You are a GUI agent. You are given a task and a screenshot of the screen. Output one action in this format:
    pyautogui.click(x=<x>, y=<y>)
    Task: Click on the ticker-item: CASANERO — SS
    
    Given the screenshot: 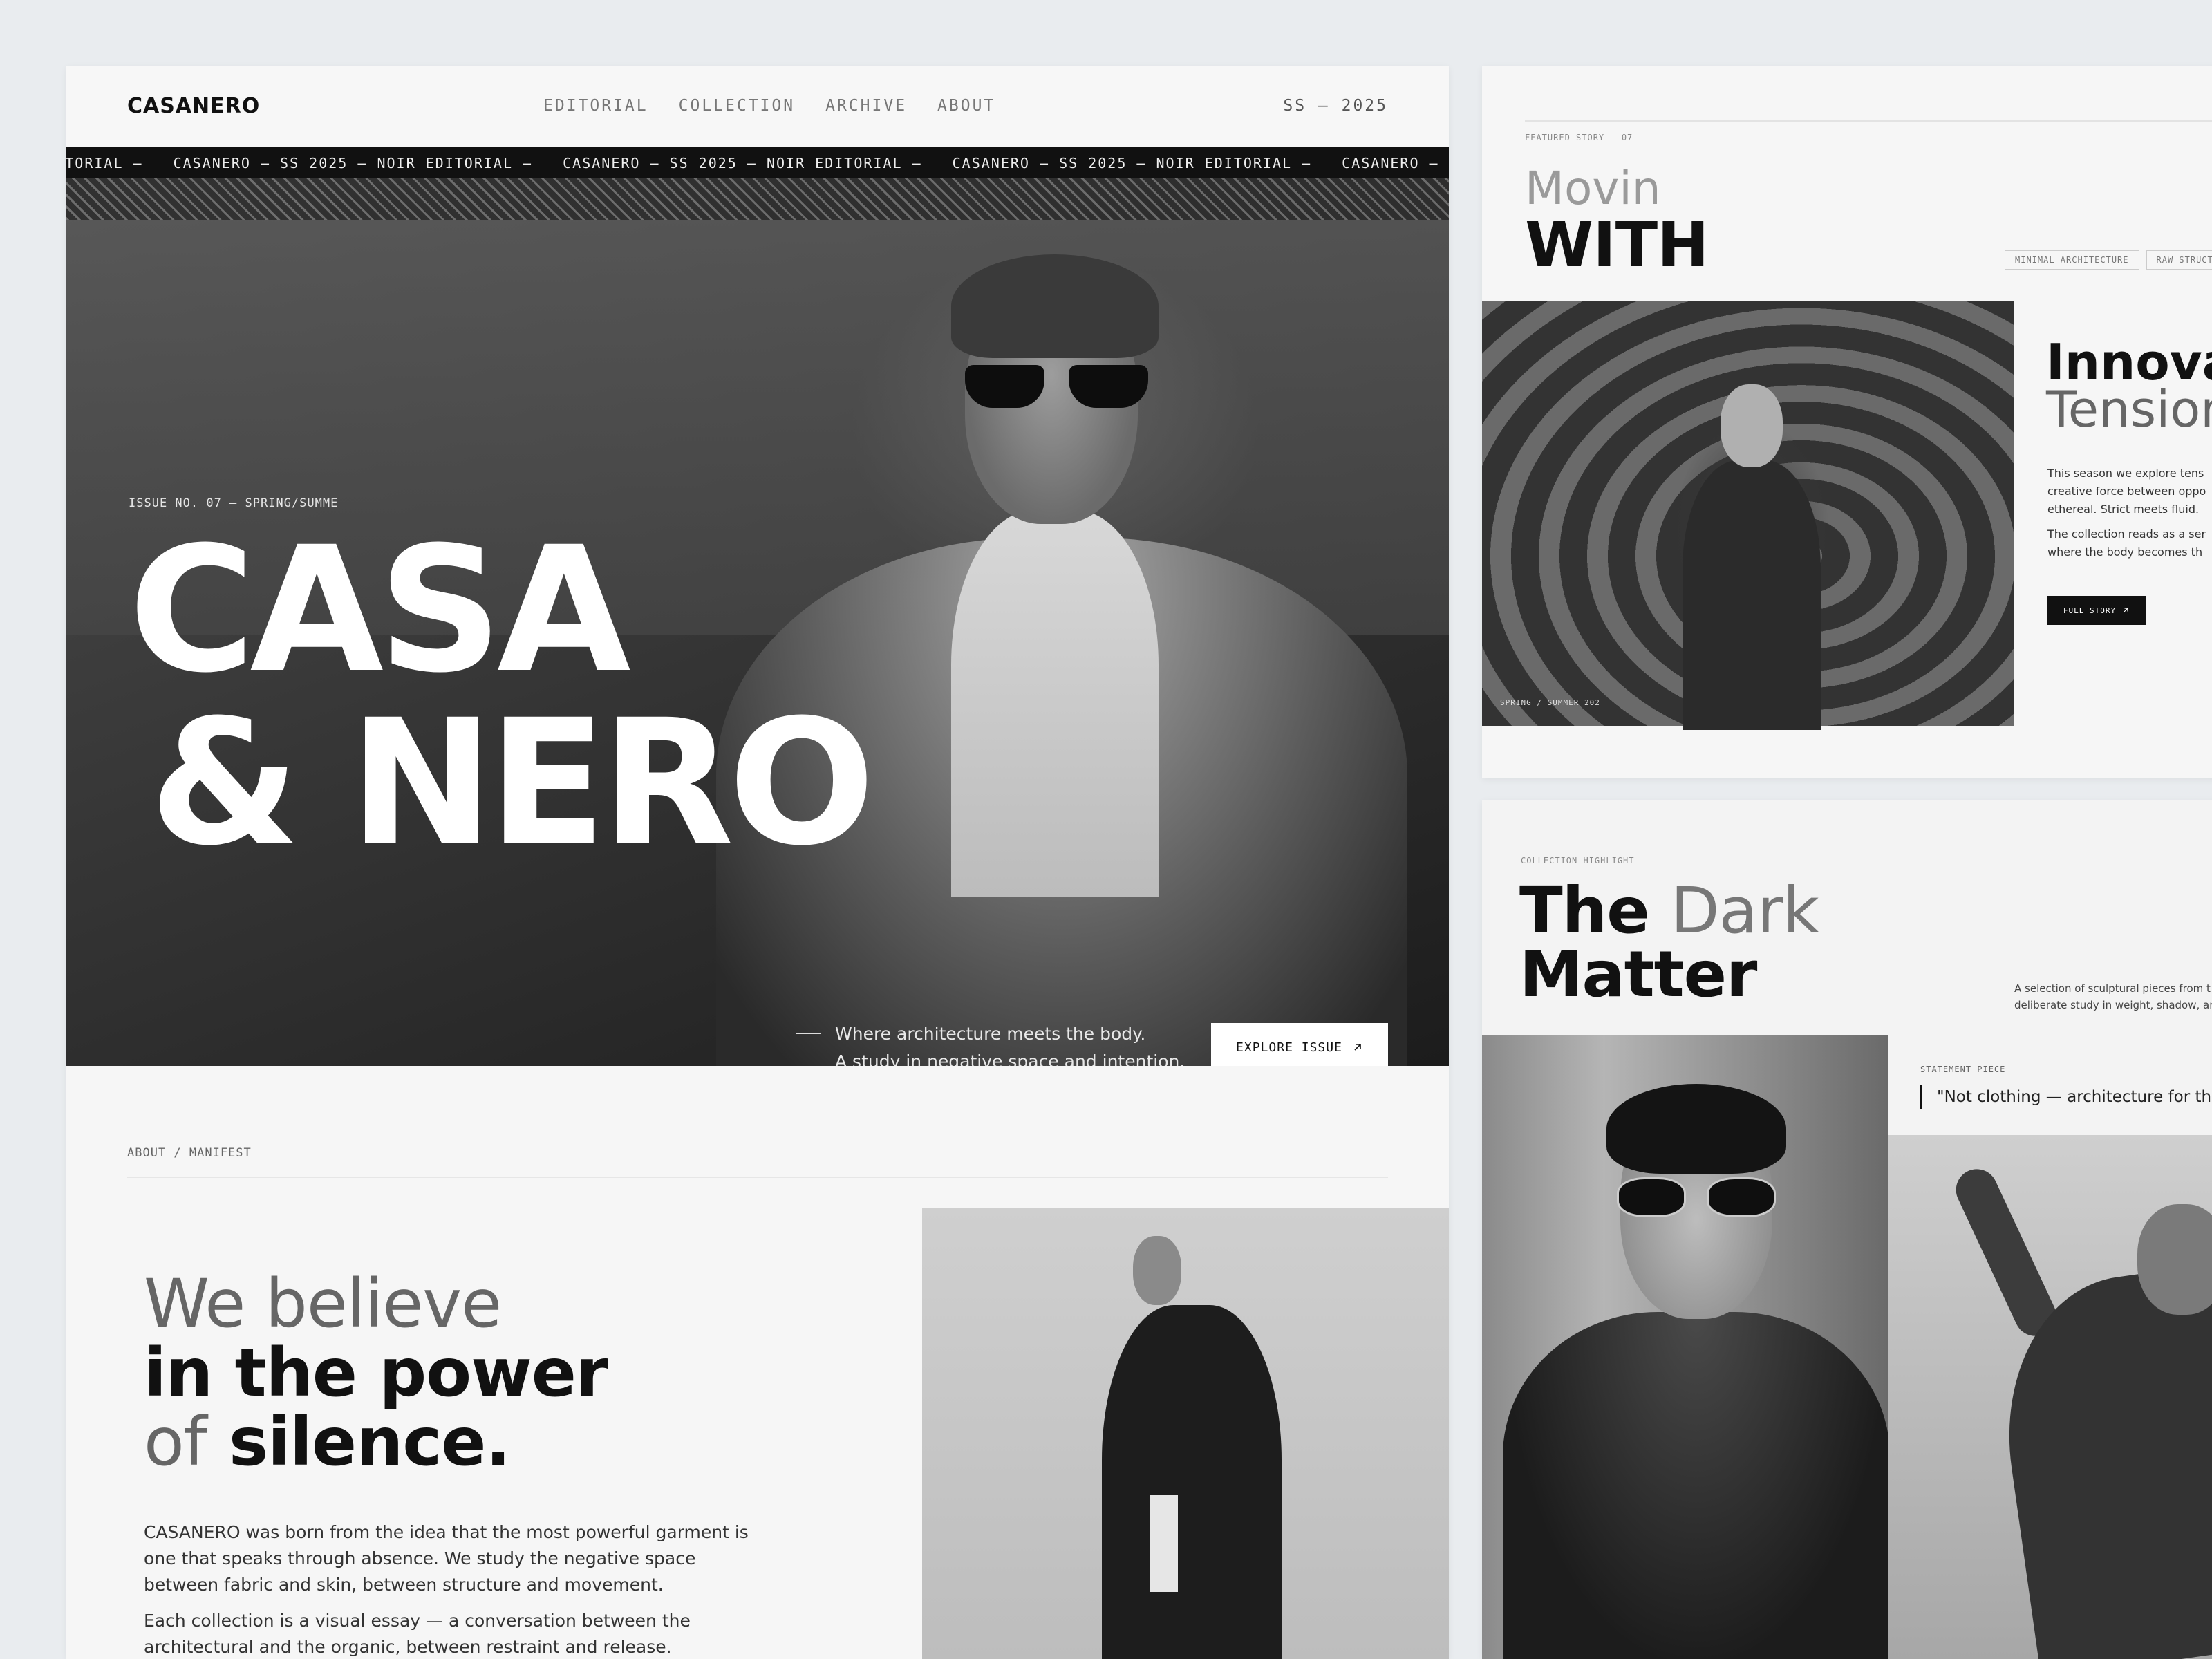 What is the action you would take?
    pyautogui.click(x=1395, y=163)
    